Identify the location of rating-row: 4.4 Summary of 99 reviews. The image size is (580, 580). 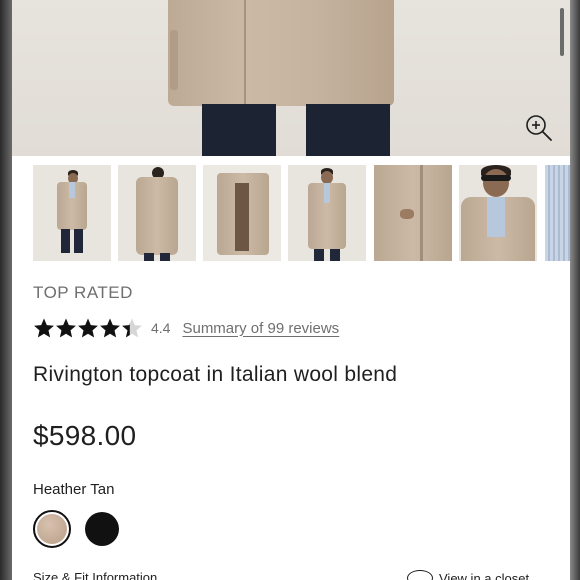
(186, 328).